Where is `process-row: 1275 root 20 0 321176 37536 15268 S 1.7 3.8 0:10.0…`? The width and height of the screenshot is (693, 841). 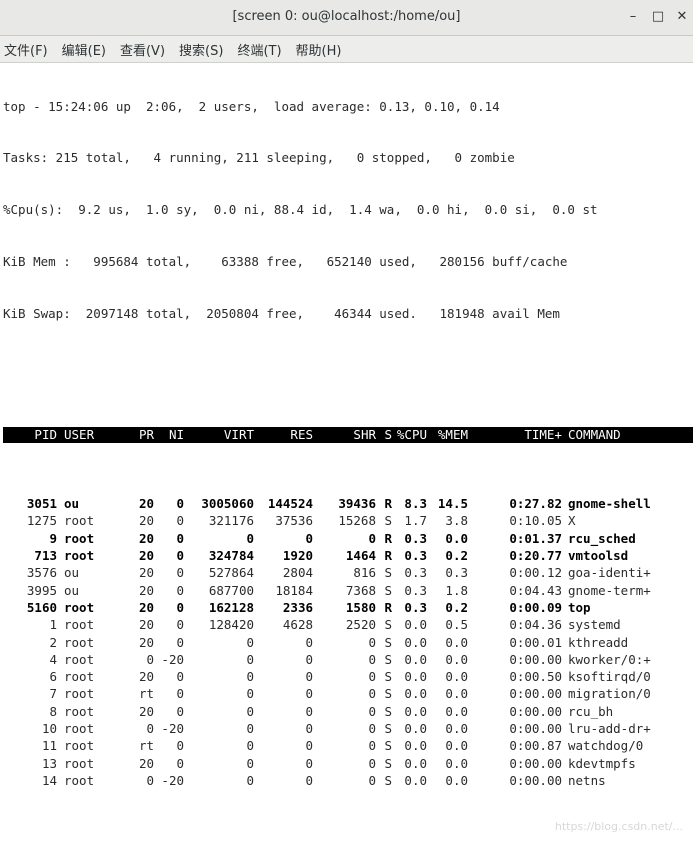 process-row: 1275 root 20 0 321176 37536 15268 S 1.7 3.8 0:10.0… is located at coordinates (348, 520).